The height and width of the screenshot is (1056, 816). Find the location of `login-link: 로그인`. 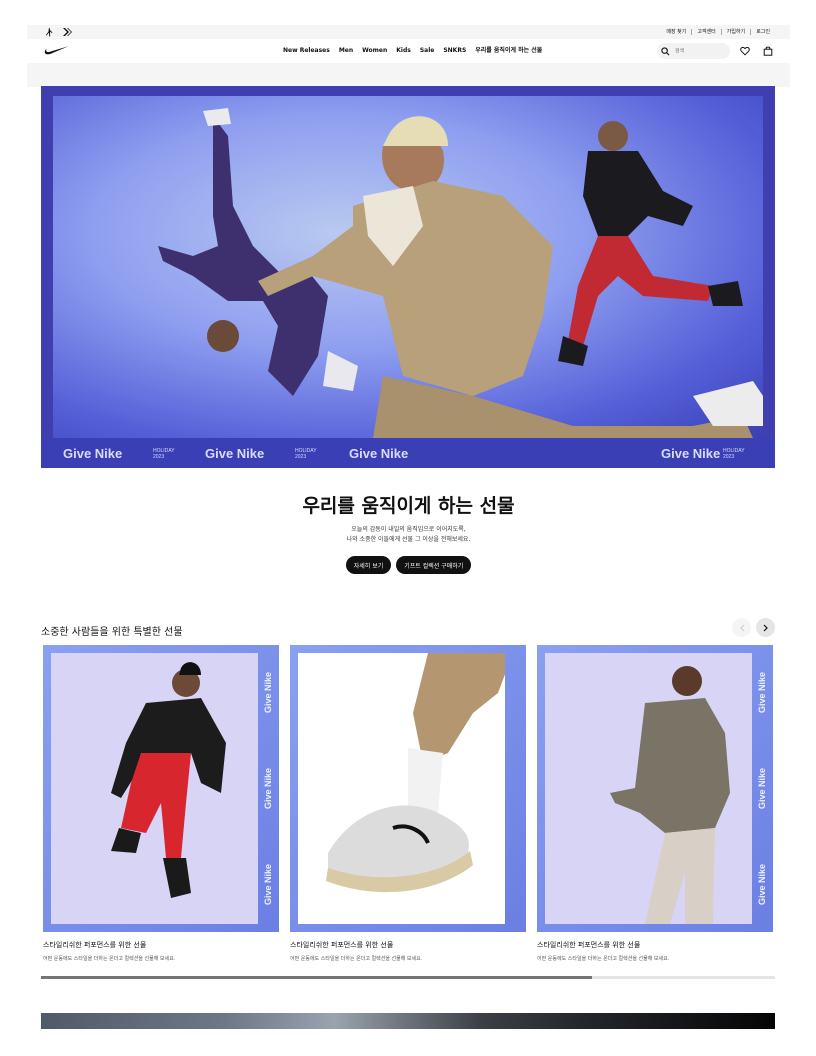

login-link: 로그인 is located at coordinates (763, 32).